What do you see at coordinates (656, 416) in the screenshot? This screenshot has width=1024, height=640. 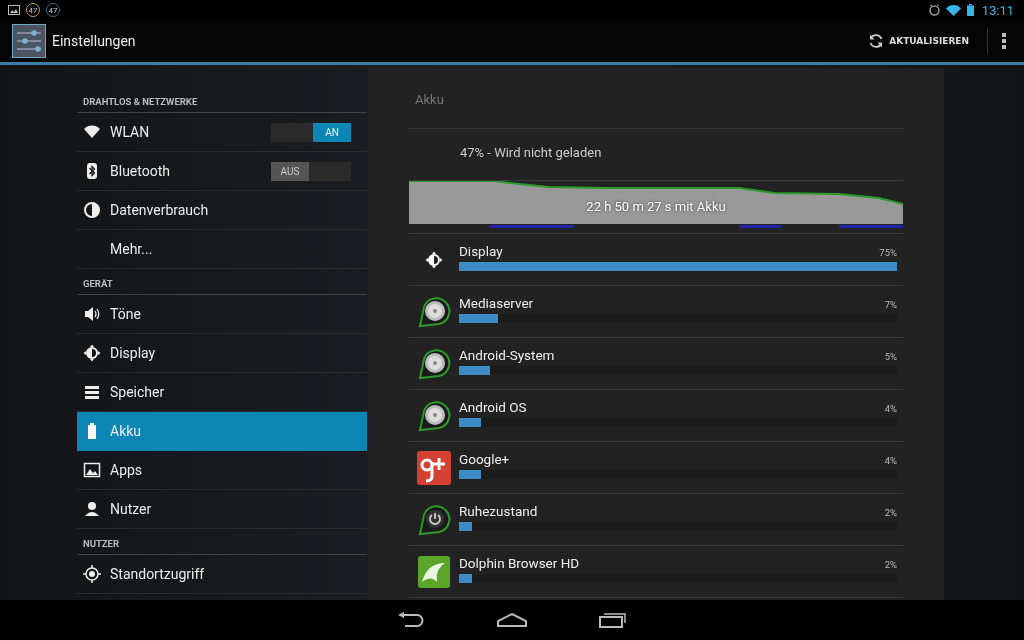 I see `usage-row: Android OS 4%` at bounding box center [656, 416].